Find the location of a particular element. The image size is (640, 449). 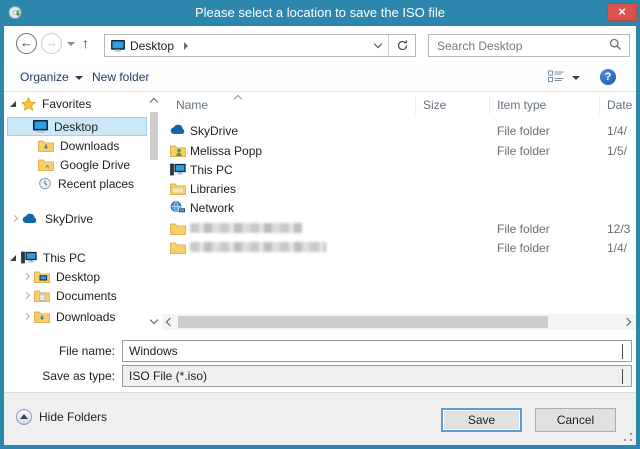

sidebar-item-desktop: Desktop is located at coordinates (77, 126).